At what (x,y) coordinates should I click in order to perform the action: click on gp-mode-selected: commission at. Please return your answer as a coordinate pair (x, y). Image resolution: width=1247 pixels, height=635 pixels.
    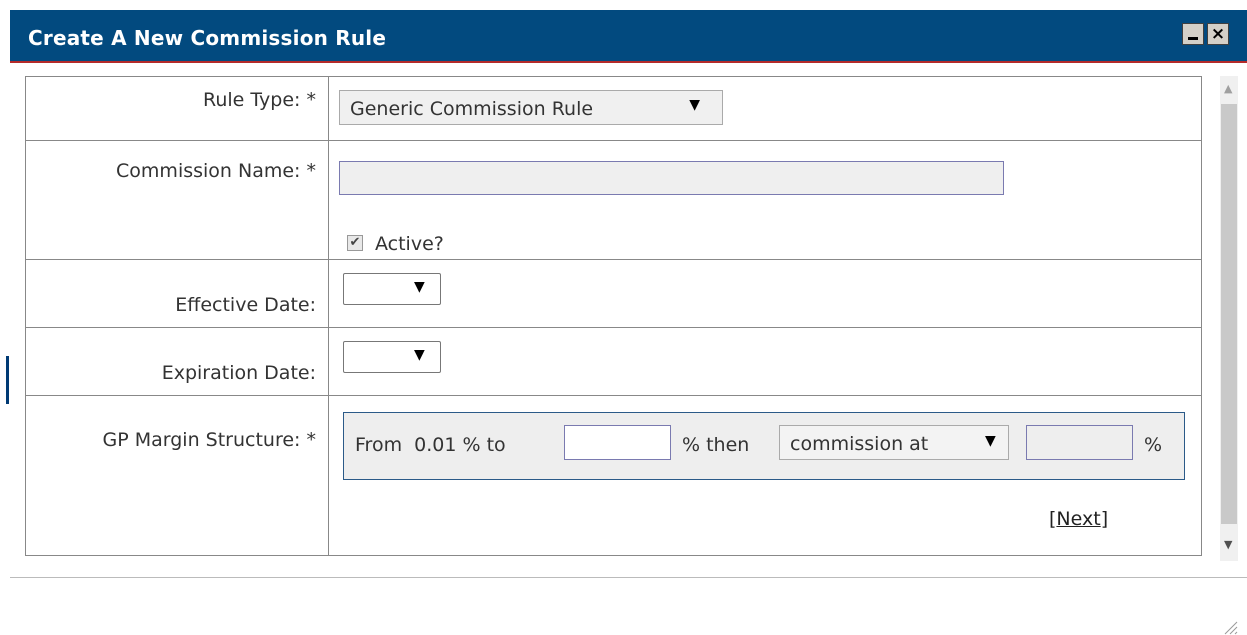
    Looking at the image, I should click on (859, 444).